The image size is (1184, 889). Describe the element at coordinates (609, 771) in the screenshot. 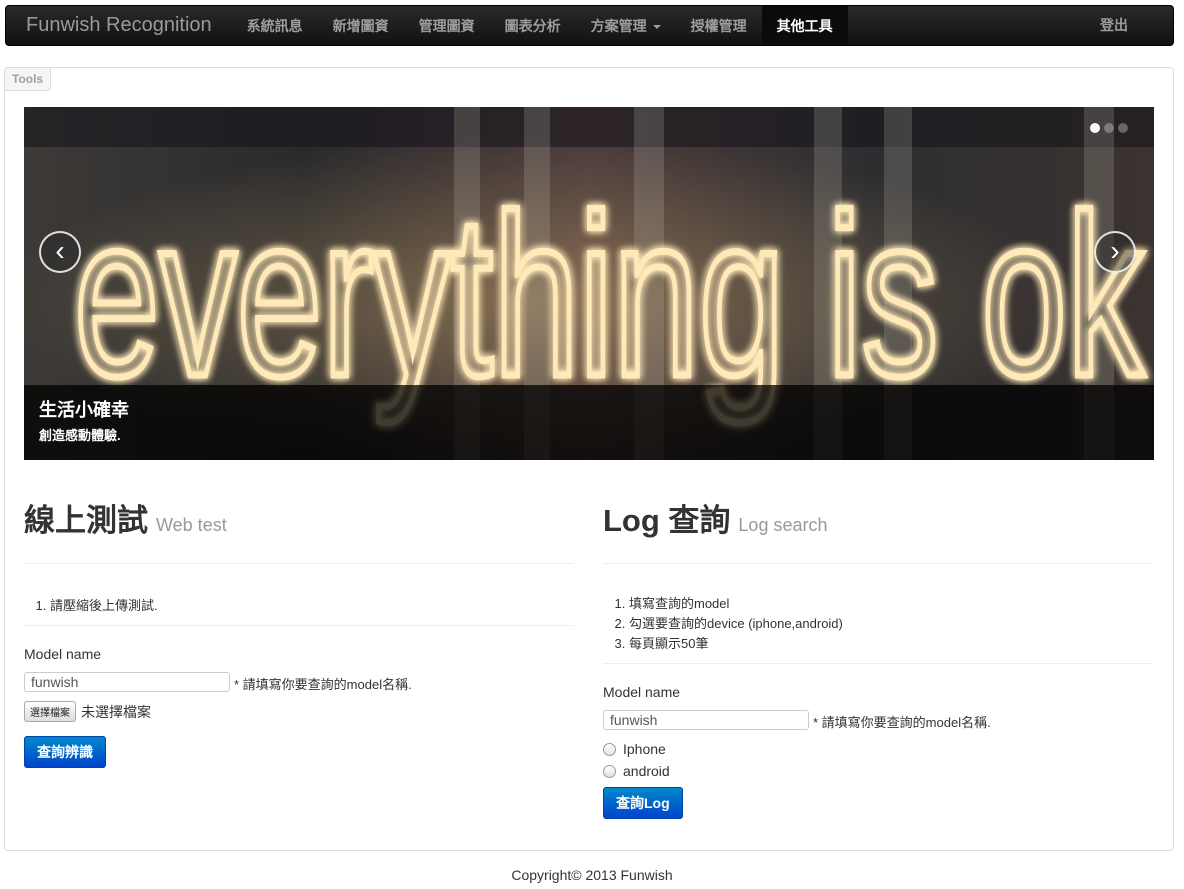

I see `android-radio` at that location.